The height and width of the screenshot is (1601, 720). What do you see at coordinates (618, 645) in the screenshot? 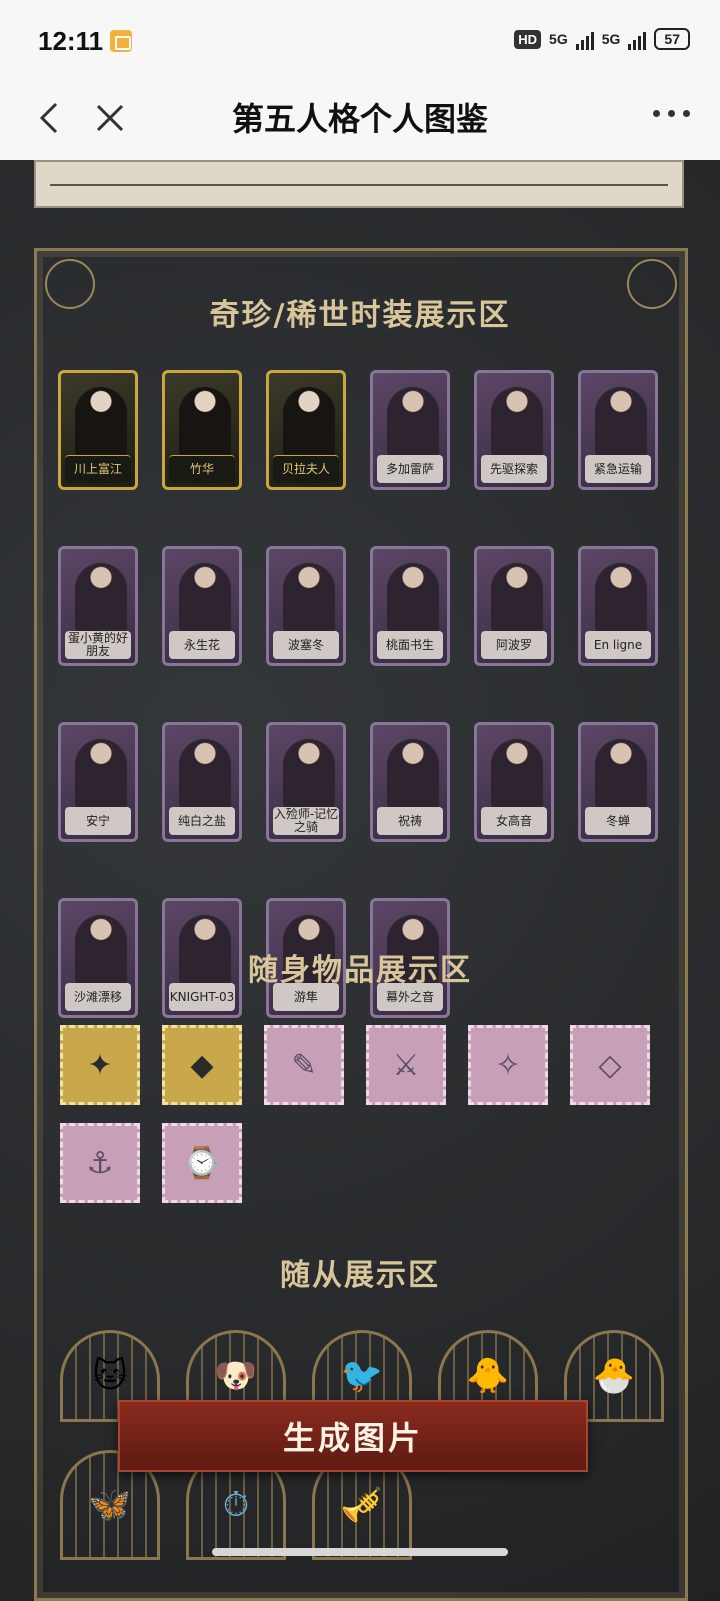
I see `costume-name-label: En ligne` at bounding box center [618, 645].